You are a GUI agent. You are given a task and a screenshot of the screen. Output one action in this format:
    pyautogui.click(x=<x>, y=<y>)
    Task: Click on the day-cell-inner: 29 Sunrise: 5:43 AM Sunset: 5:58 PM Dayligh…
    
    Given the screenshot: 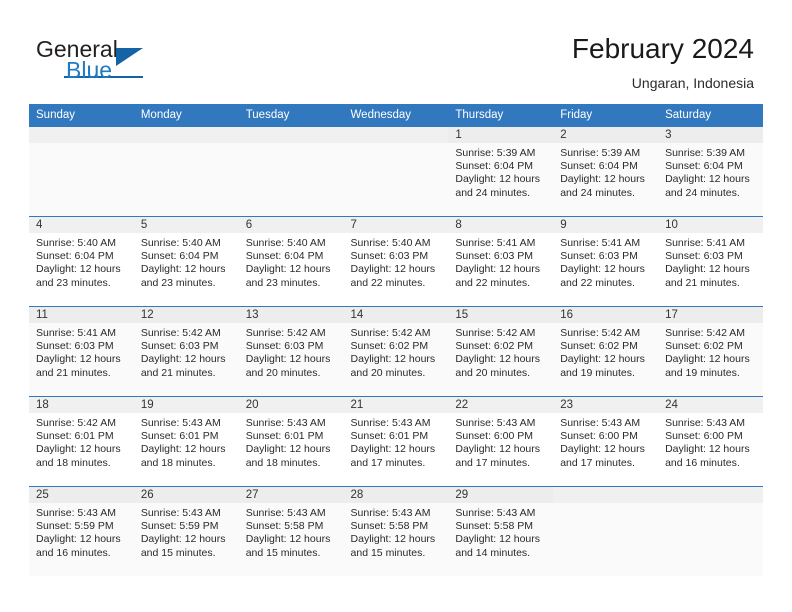 What is the action you would take?
    pyautogui.click(x=501, y=531)
    